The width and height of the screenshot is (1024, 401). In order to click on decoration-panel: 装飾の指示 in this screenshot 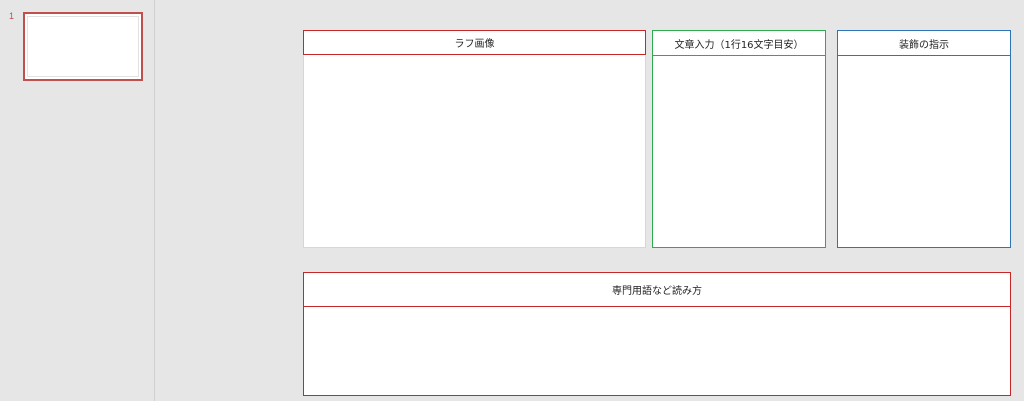, I will do `click(924, 139)`.